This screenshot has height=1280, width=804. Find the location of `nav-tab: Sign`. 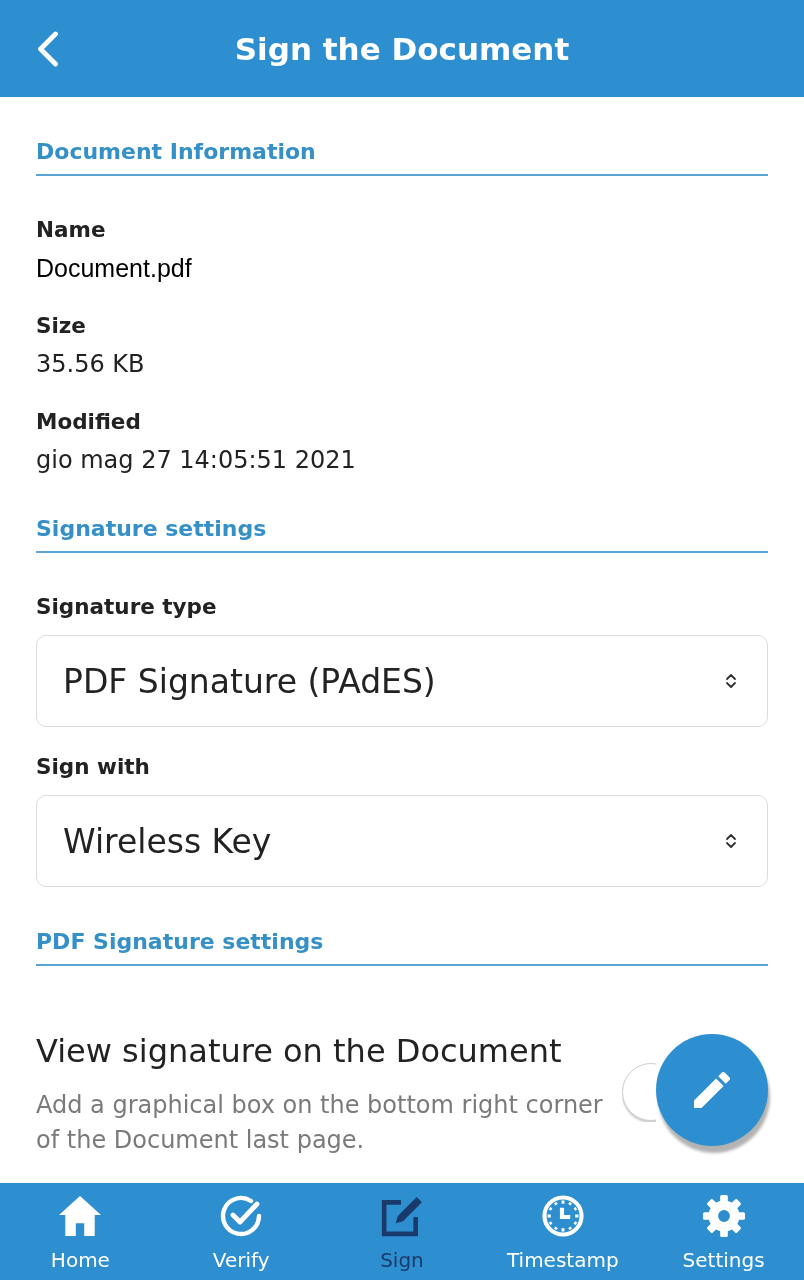

nav-tab: Sign is located at coordinates (402, 1231).